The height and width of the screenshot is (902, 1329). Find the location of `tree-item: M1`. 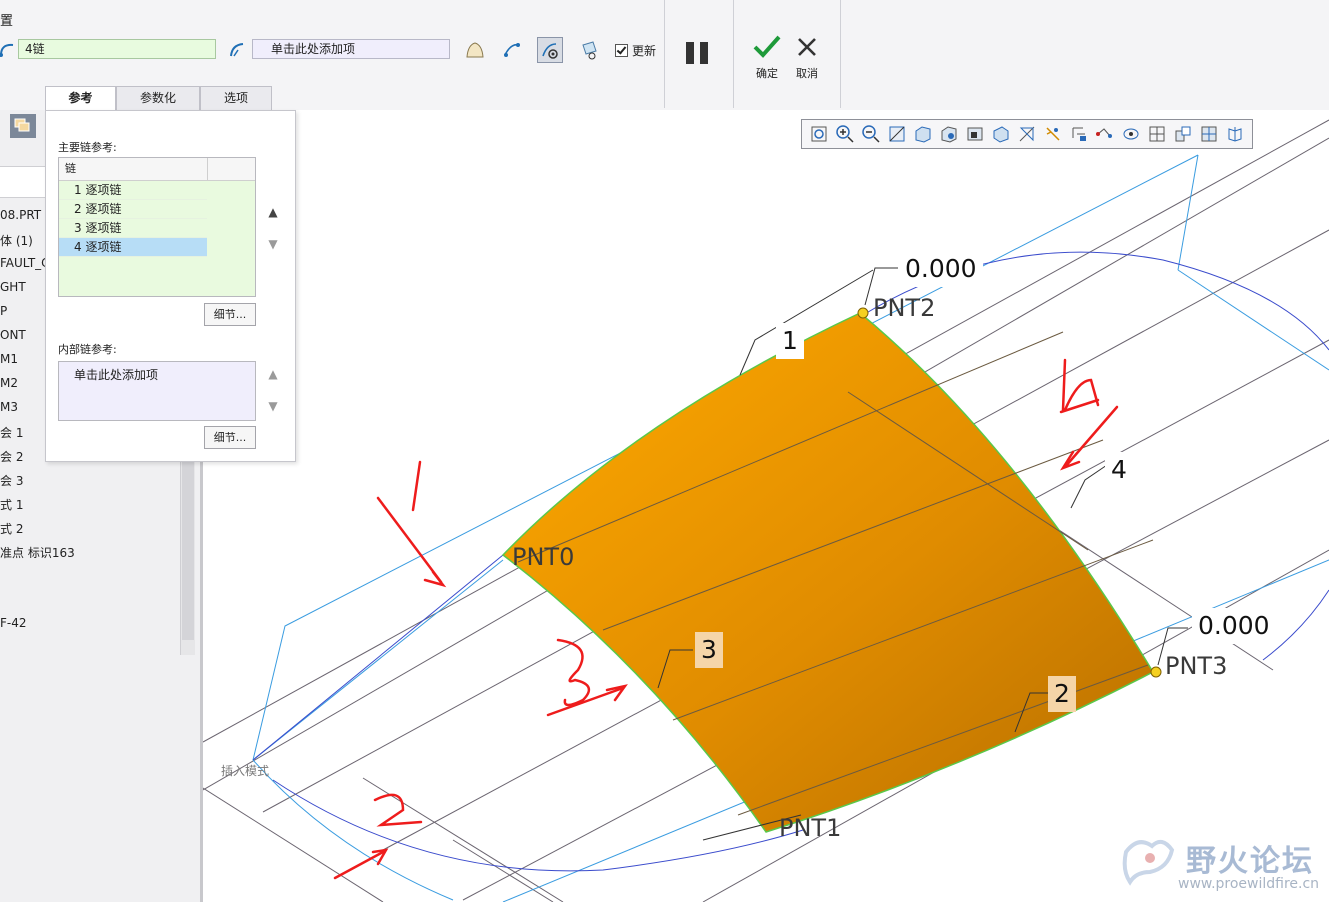

tree-item: M1 is located at coordinates (9, 359).